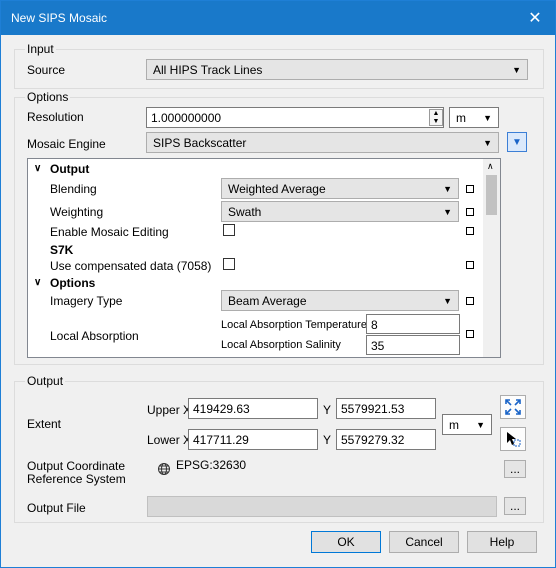  Describe the element at coordinates (470, 189) in the screenshot. I see `blending-flag` at that location.